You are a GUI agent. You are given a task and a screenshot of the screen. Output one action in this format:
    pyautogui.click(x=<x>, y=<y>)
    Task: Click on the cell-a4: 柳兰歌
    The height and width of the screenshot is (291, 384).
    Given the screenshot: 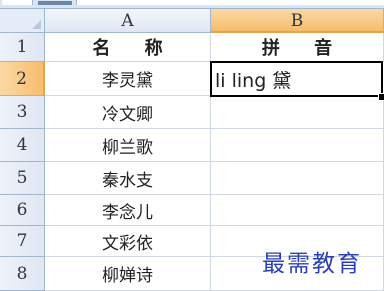 What is the action you would take?
    pyautogui.click(x=128, y=145)
    